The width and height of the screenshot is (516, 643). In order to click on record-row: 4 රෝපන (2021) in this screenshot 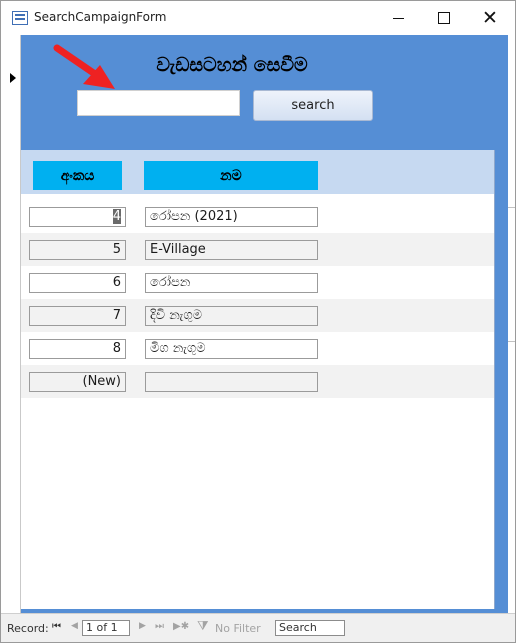, I will do `click(257, 216)`.